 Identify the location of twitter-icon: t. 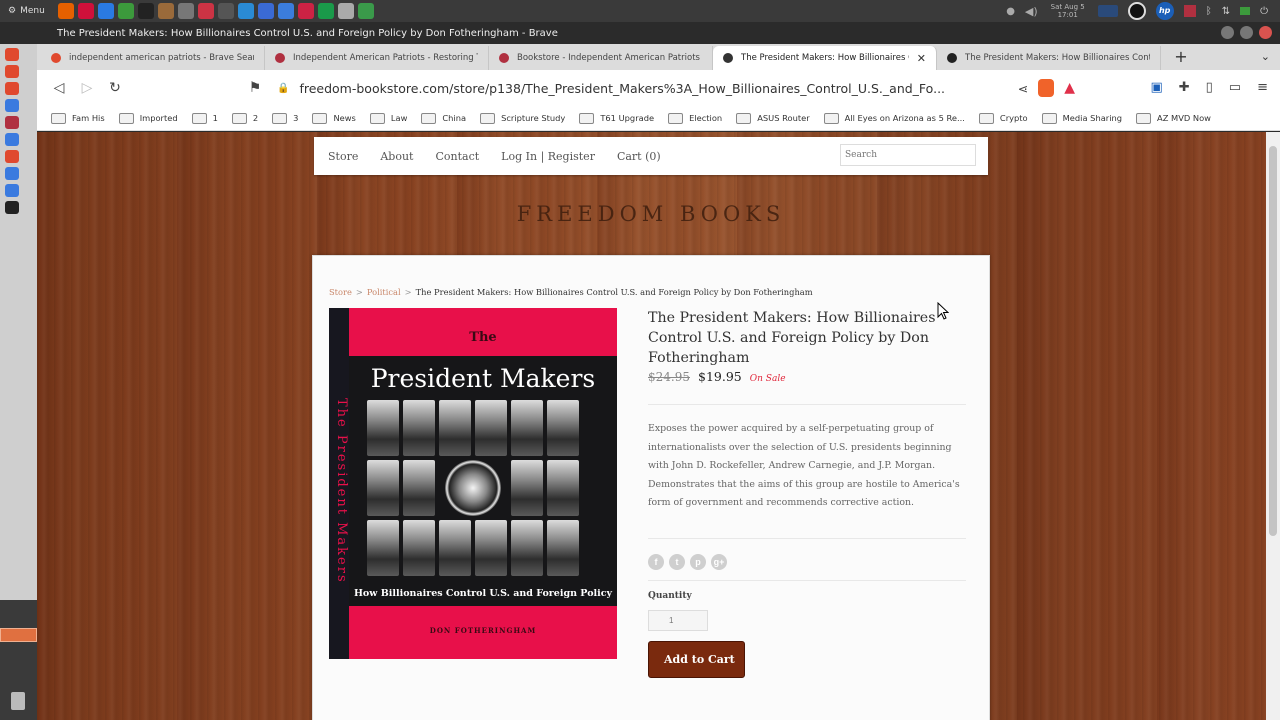
(677, 562).